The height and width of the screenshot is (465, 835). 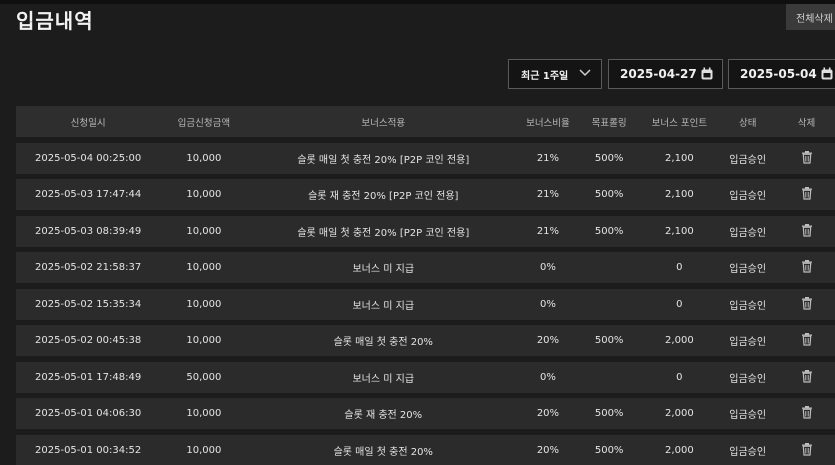 What do you see at coordinates (88, 304) in the screenshot?
I see `cell-datetime: 2025-05-02 15:35:34` at bounding box center [88, 304].